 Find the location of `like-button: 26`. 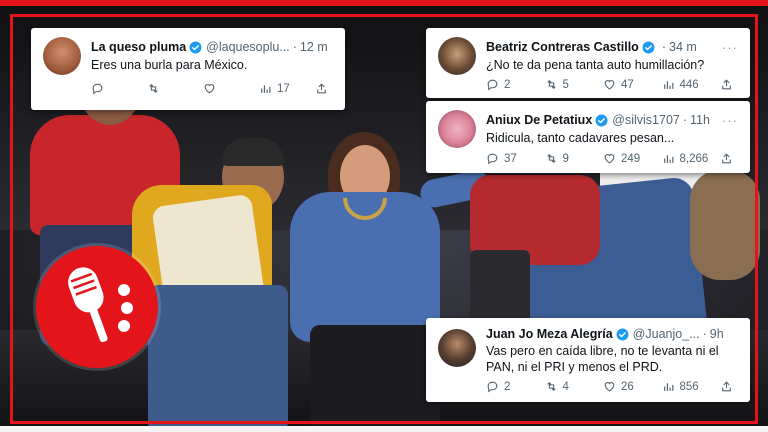

like-button: 26 is located at coordinates (632, 386).